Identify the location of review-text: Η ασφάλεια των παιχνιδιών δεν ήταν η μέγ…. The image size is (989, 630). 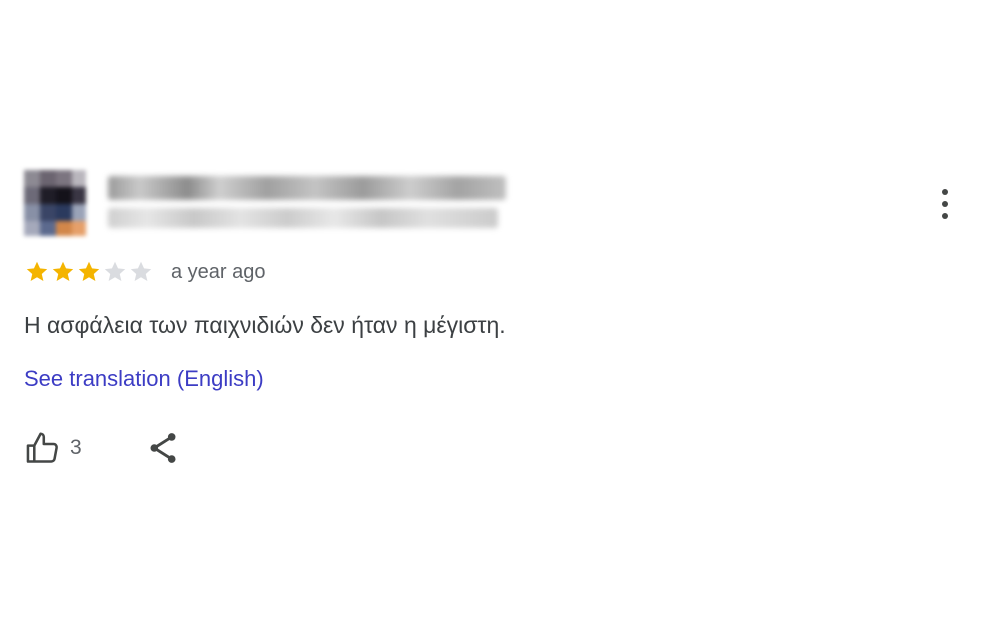
(265, 325).